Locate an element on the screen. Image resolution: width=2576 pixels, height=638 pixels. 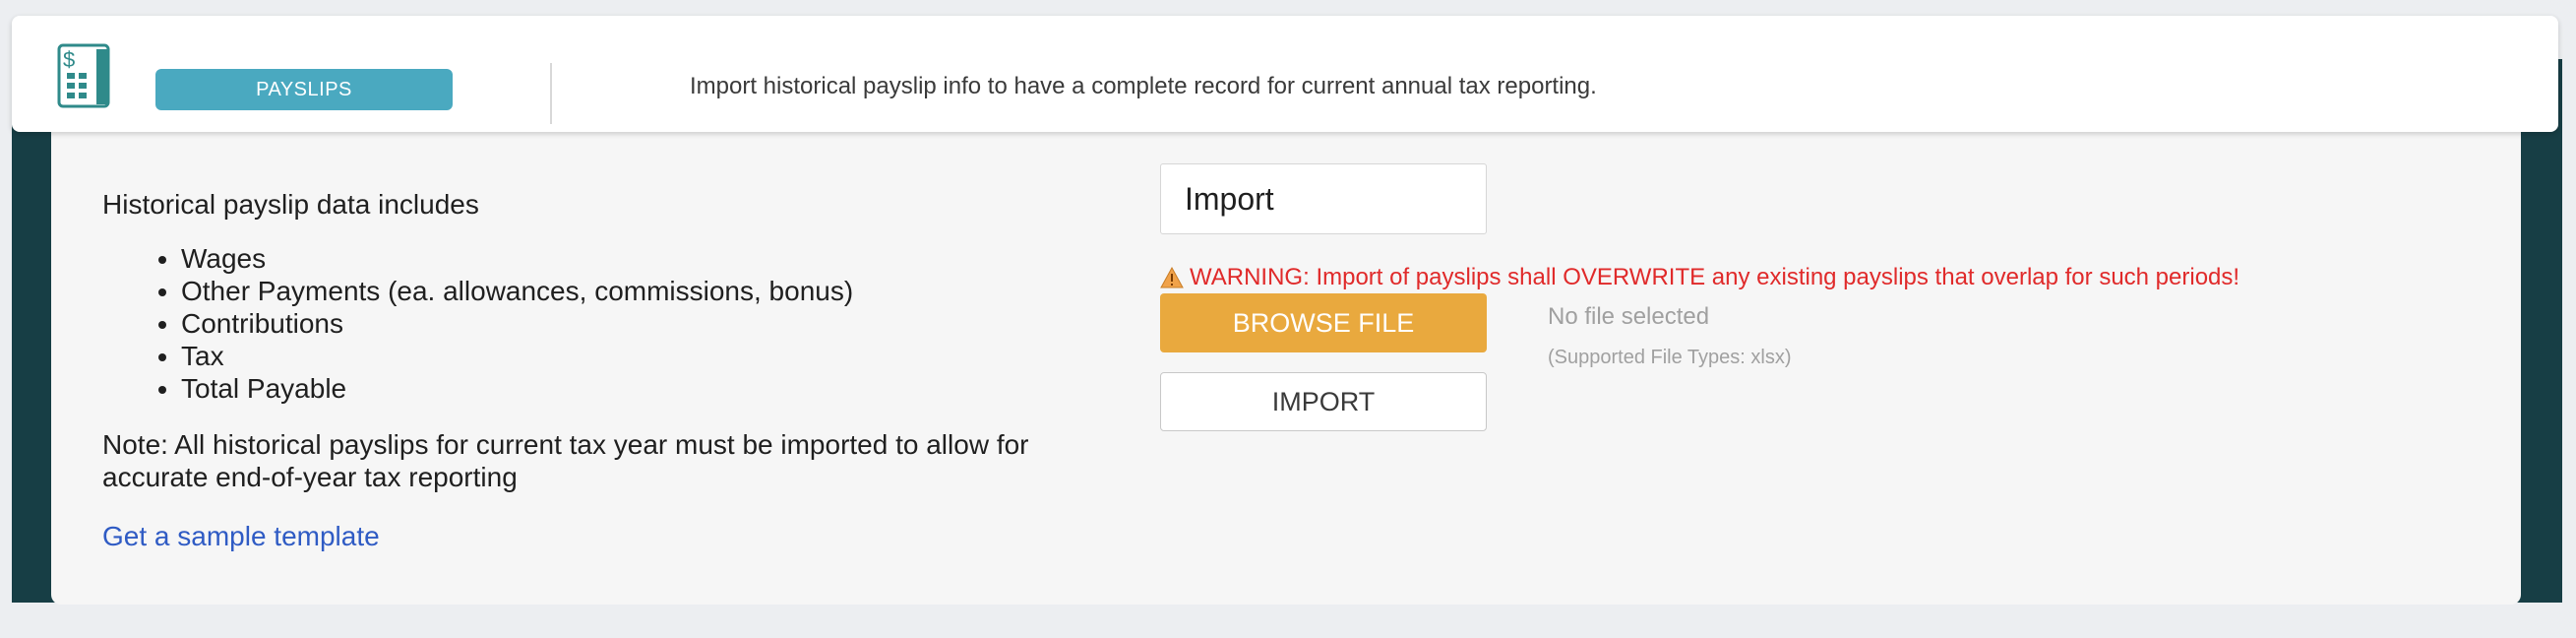
list-item: Wages is located at coordinates (648, 258).